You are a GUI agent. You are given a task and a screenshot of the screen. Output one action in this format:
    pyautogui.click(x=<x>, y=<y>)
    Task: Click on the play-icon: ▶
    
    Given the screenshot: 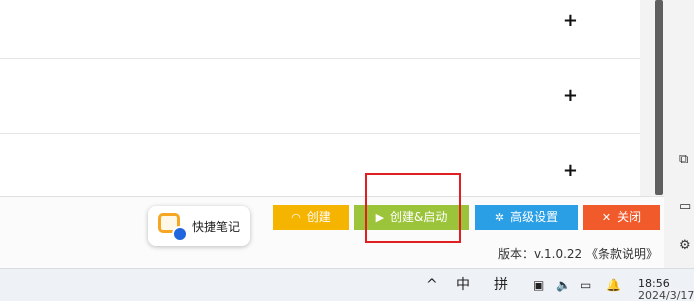 What is the action you would take?
    pyautogui.click(x=380, y=217)
    